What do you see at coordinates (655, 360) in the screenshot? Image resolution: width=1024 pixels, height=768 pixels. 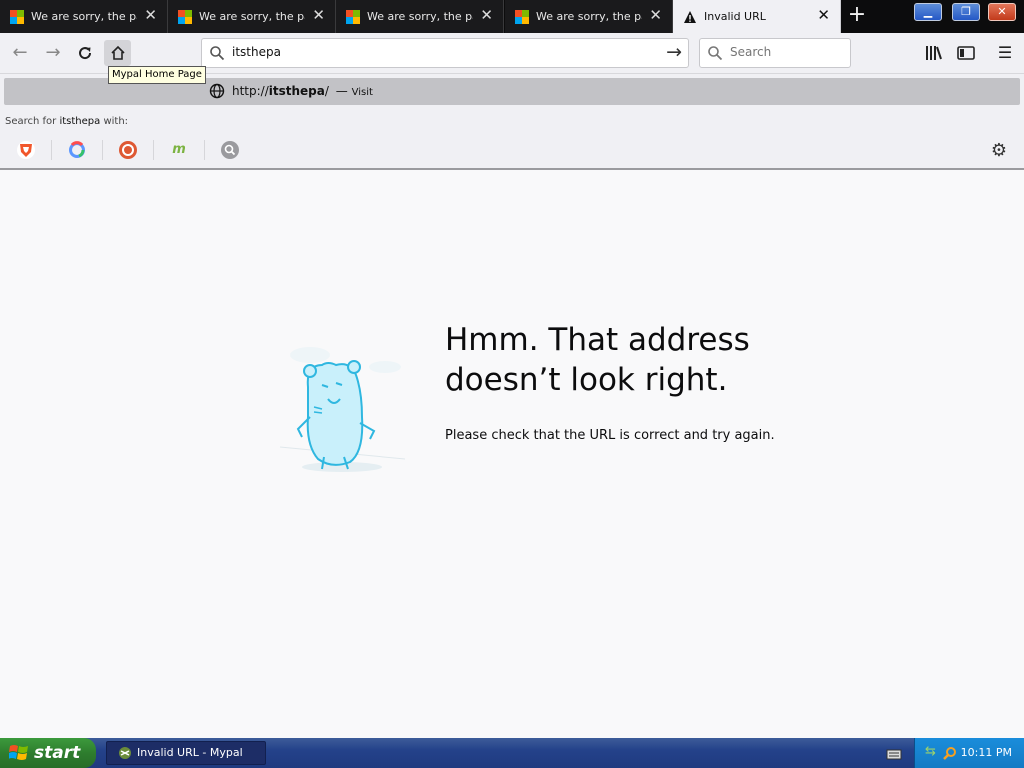 I see `error-title: Hmm. That address doesn’t look right.` at bounding box center [655, 360].